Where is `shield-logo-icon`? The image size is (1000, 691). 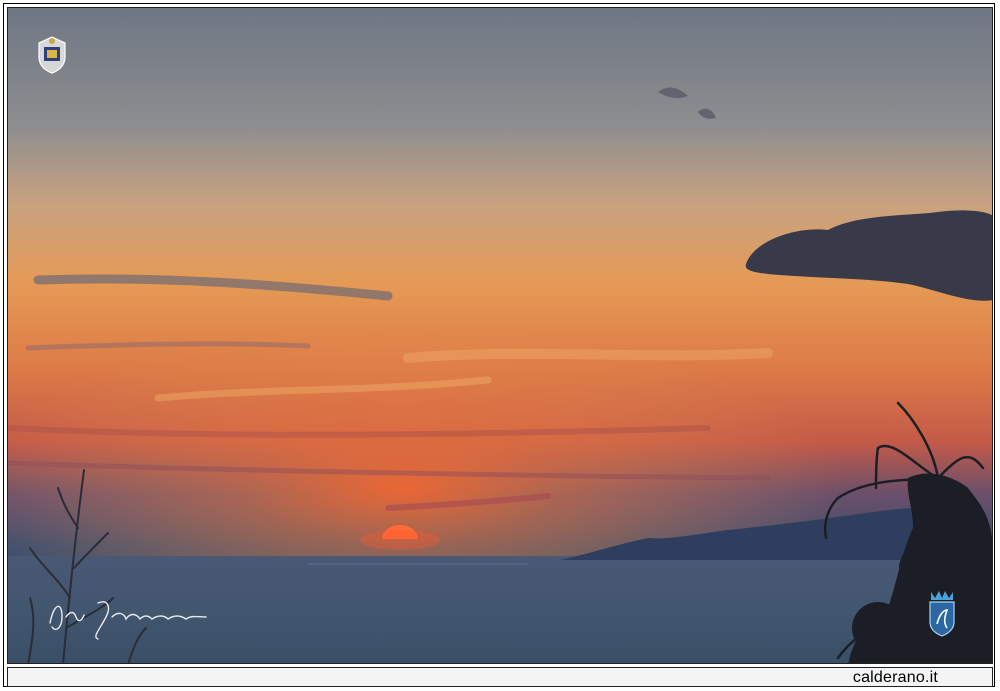 shield-logo-icon is located at coordinates (942, 614).